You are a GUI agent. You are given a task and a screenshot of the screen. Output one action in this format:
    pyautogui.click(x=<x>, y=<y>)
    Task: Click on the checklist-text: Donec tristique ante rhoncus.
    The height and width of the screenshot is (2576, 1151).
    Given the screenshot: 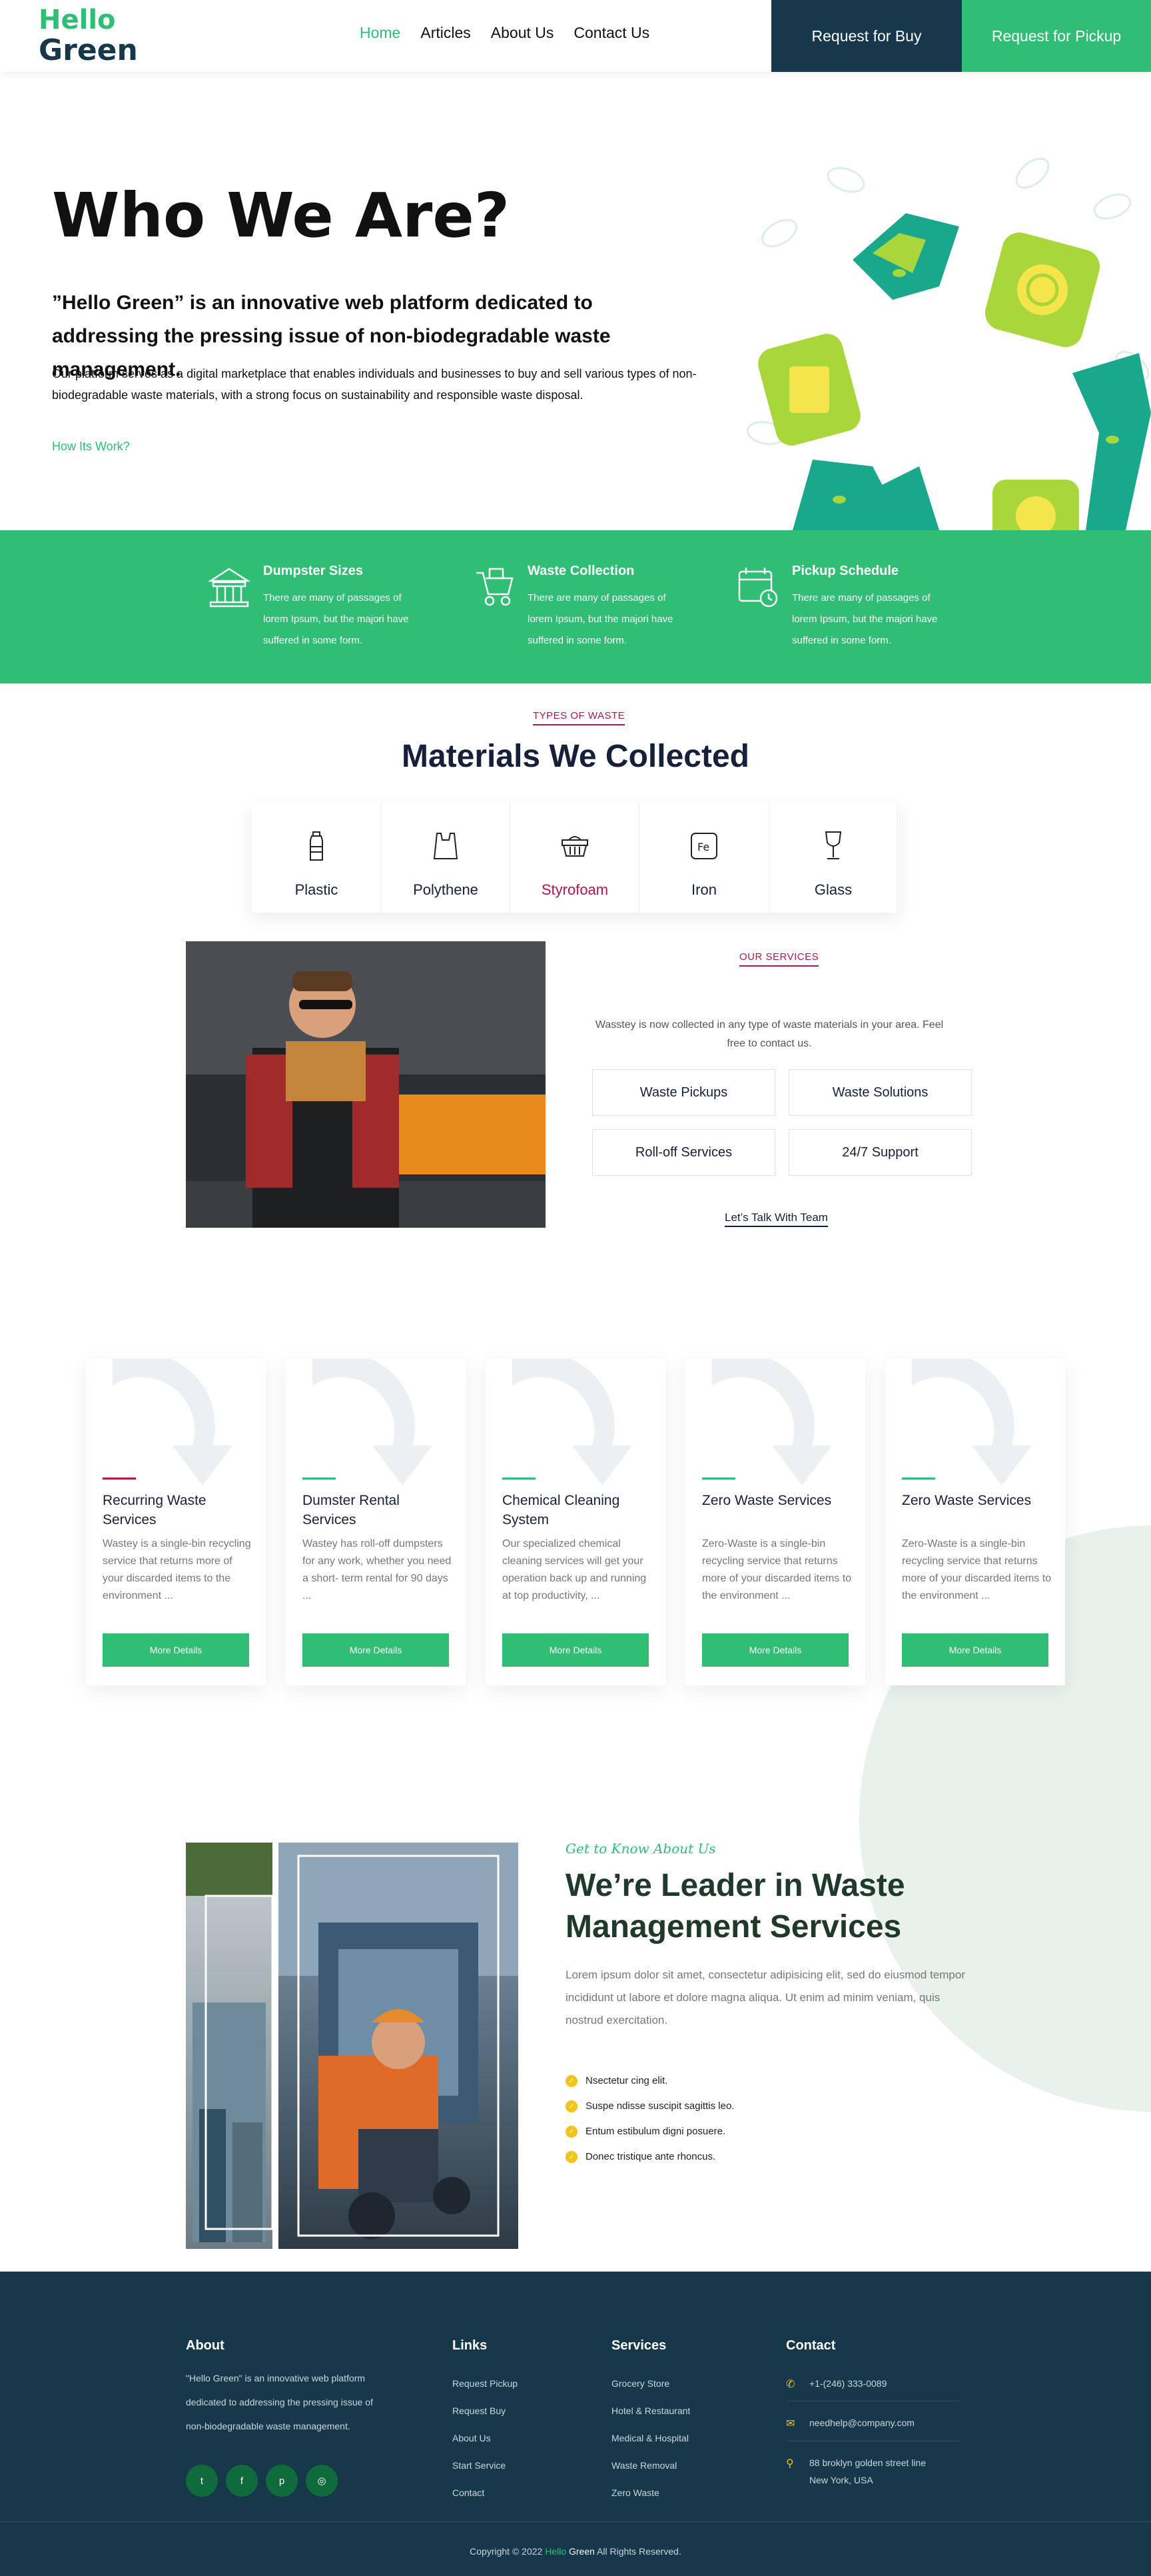 What is the action you would take?
    pyautogui.click(x=650, y=2156)
    